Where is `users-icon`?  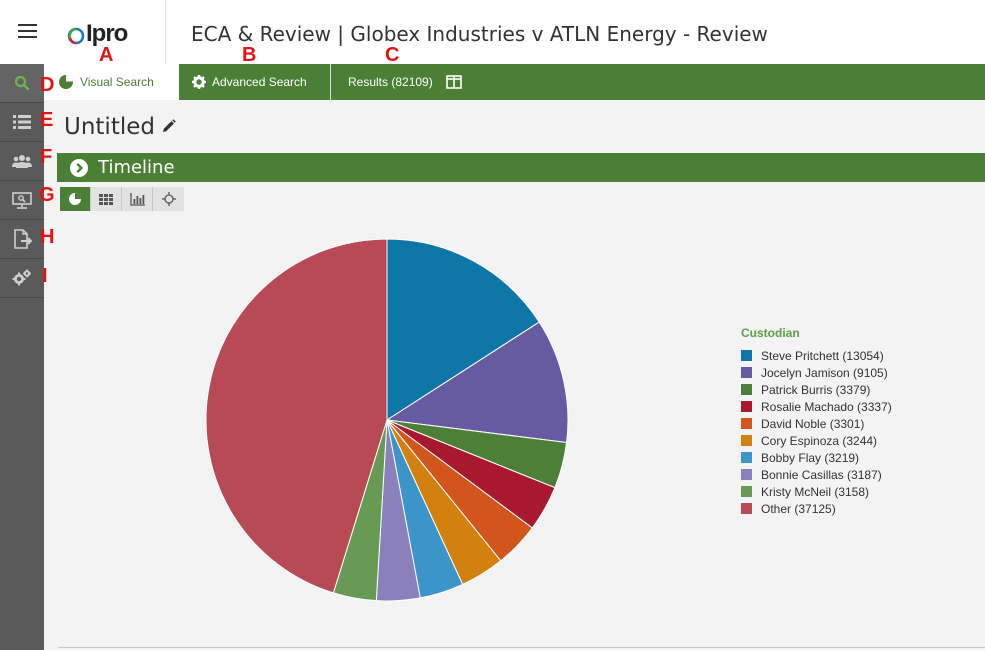
users-icon is located at coordinates (22, 161).